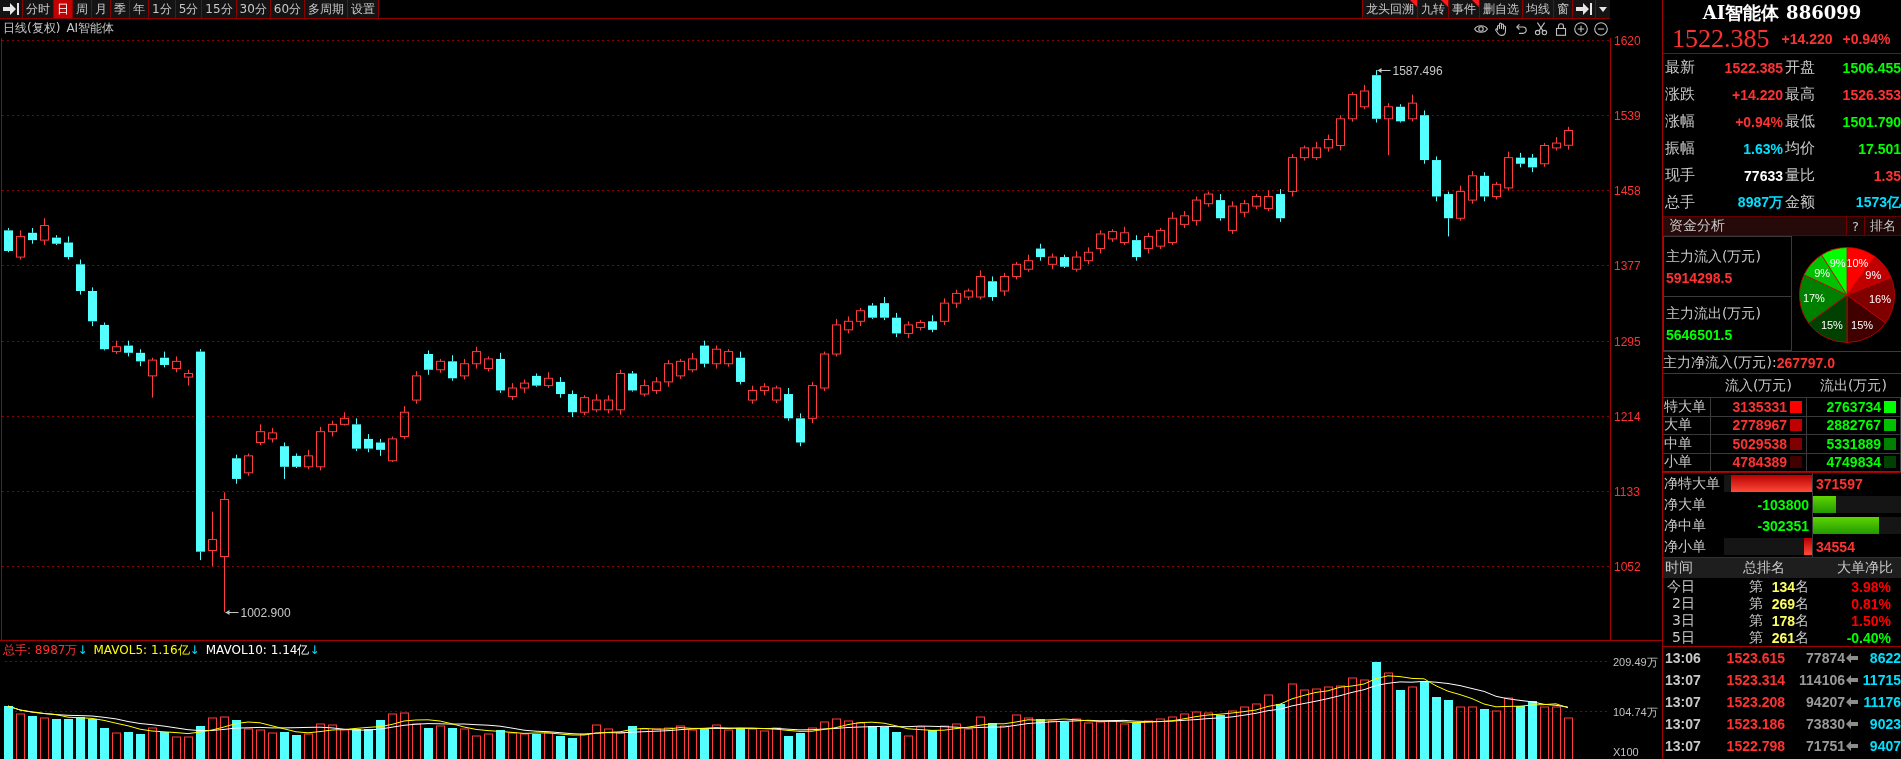 This screenshot has height=759, width=1901. Describe the element at coordinates (265, 612) in the screenshot. I see `price-marker-label: 1002.900` at that location.